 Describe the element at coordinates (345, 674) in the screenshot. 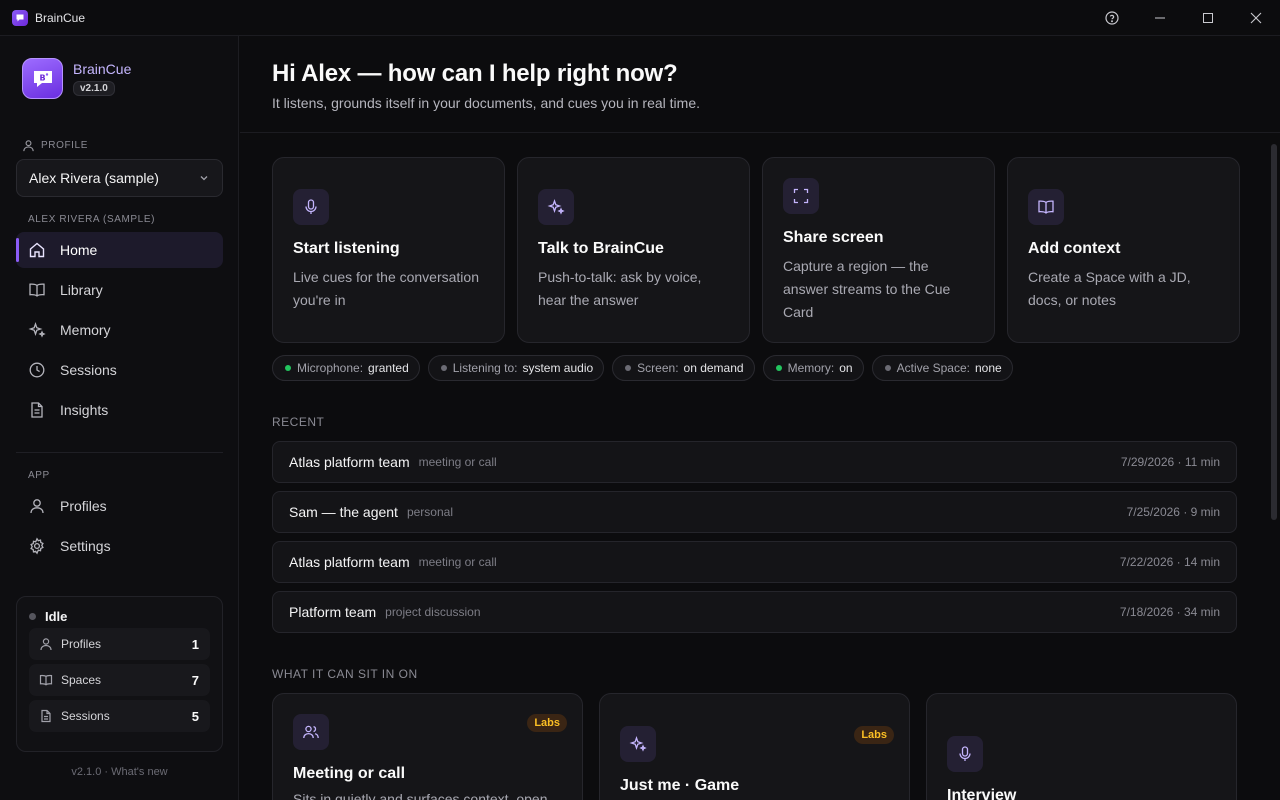

I see `modes-label: WHAT IT CAN SIT IN ON` at that location.